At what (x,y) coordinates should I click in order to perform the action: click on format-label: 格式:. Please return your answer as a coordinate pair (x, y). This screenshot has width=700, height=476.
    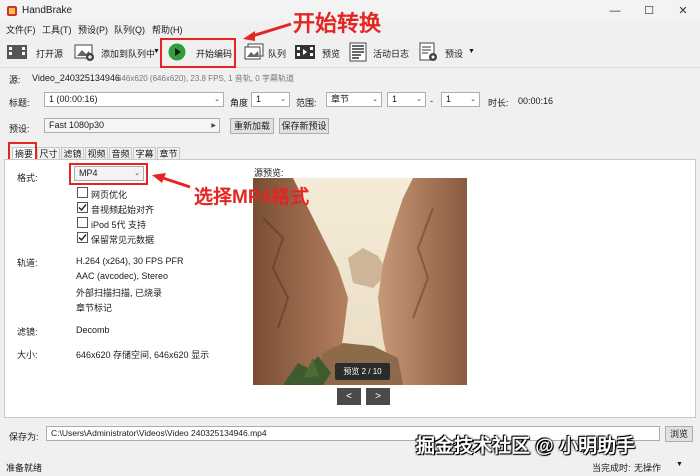
    Looking at the image, I should click on (27, 178).